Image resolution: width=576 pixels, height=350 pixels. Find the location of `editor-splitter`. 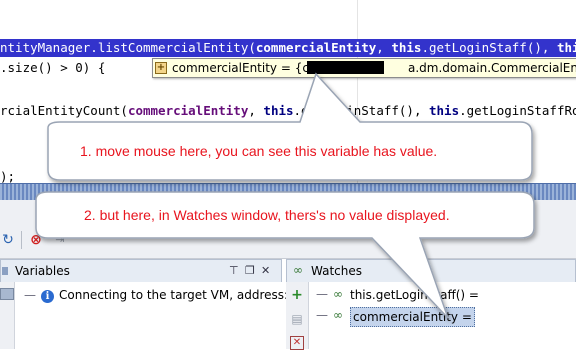

editor-splitter is located at coordinates (288, 191).